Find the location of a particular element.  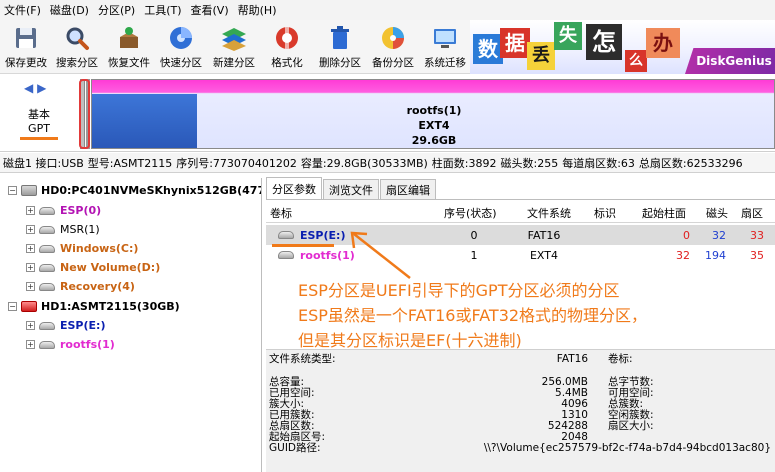

menu-partition: 分区(P) is located at coordinates (121, 10).